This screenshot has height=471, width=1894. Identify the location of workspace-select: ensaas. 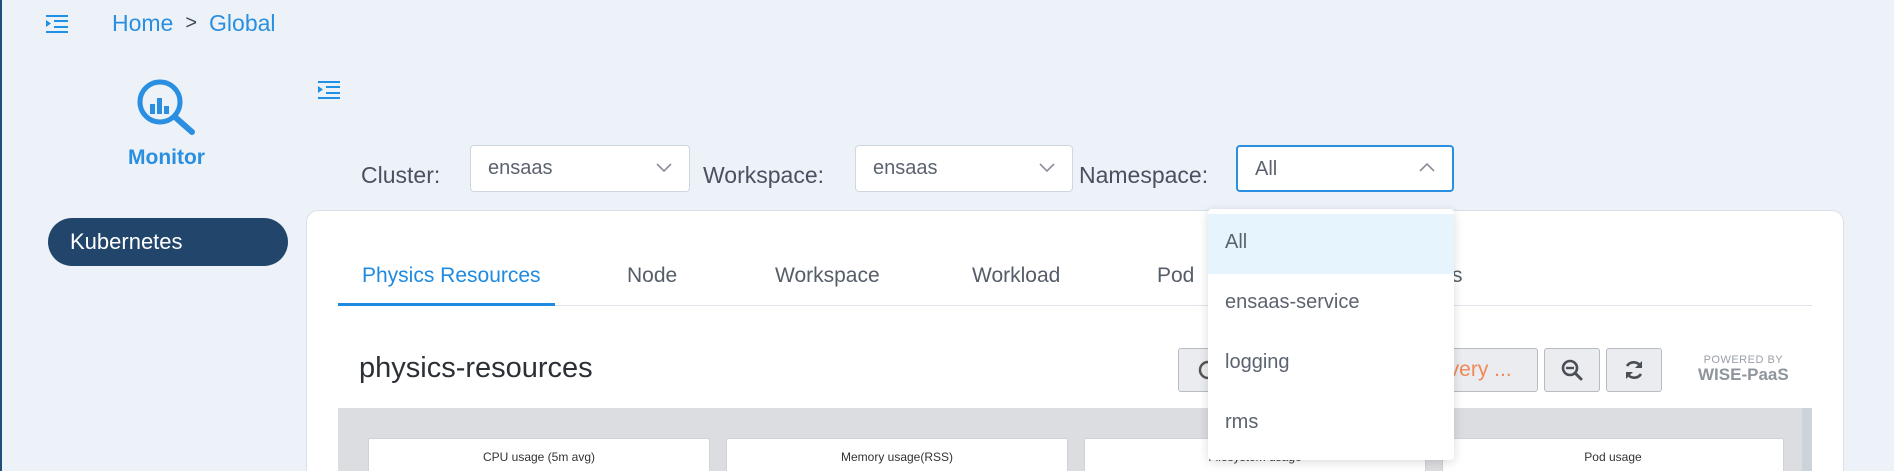
(964, 168).